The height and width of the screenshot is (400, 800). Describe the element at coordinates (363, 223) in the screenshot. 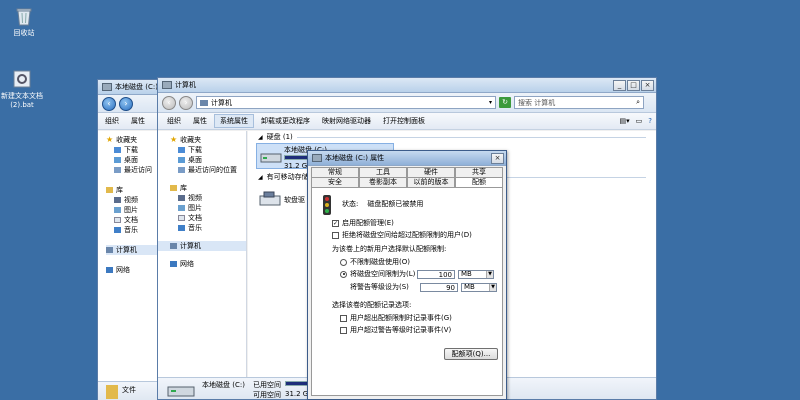

I see `enable-quota-checkbox-row: ✓ 启用配额管理(E)` at that location.